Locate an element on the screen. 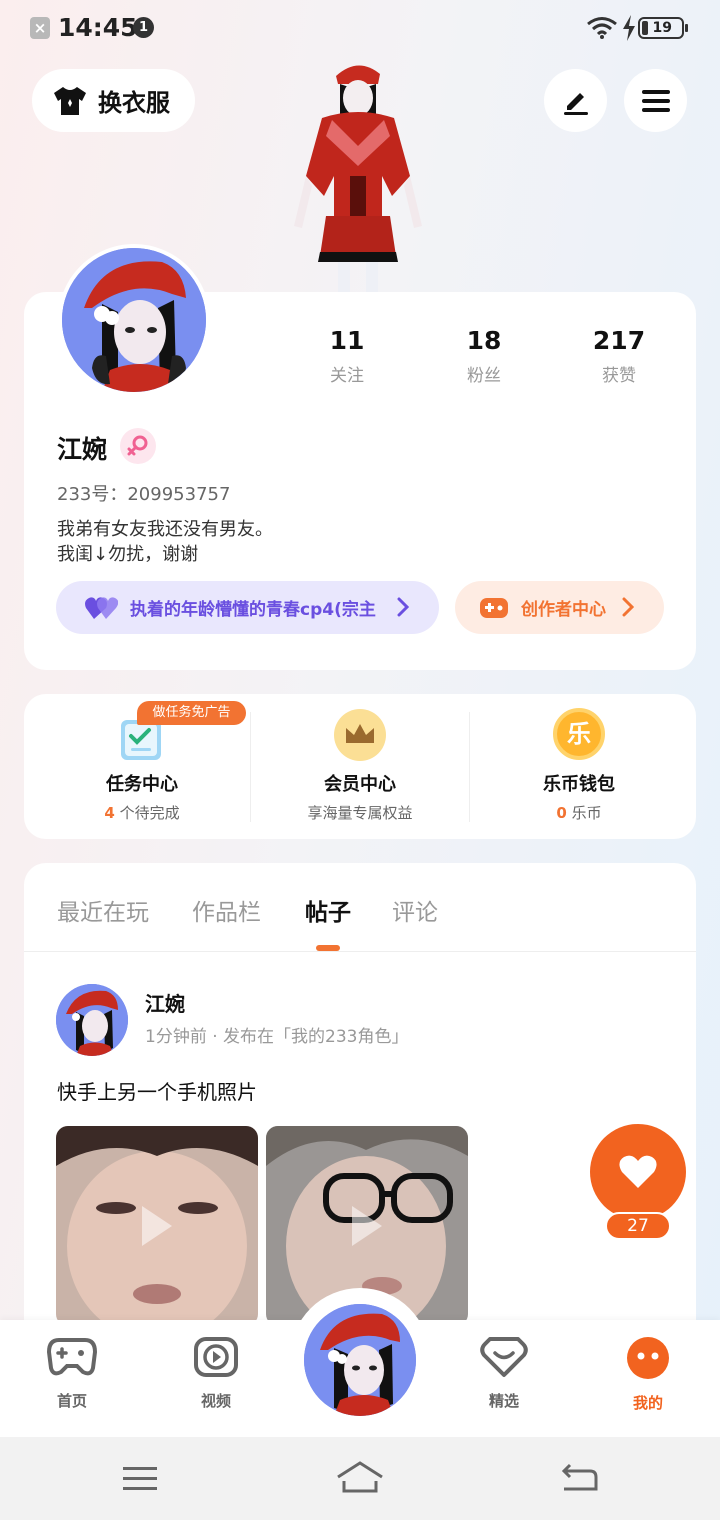  creator-center-label: 创作者中心 is located at coordinates (563, 610).